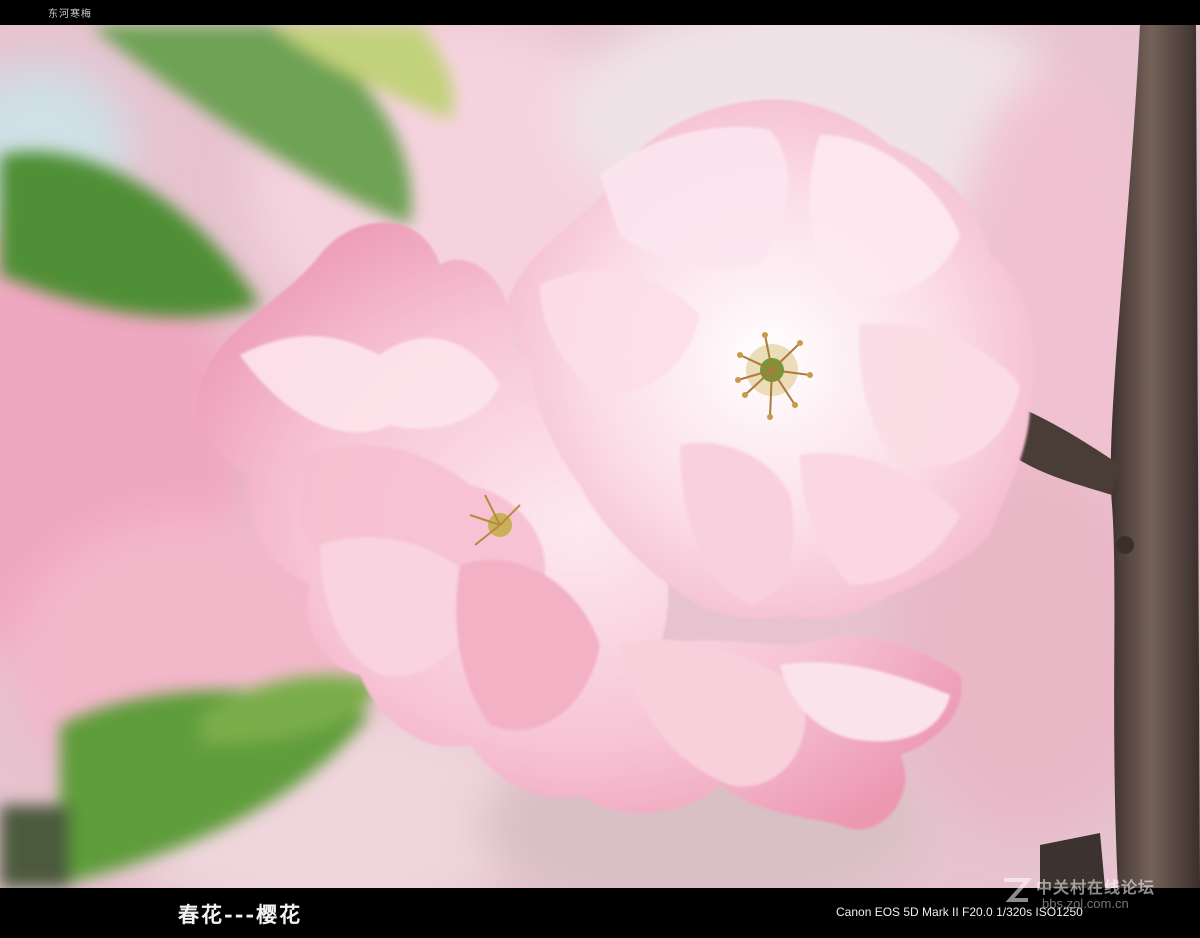 The width and height of the screenshot is (1200, 938). What do you see at coordinates (1085, 903) in the screenshot?
I see `watermark-url: bbs.zol.com.cn` at bounding box center [1085, 903].